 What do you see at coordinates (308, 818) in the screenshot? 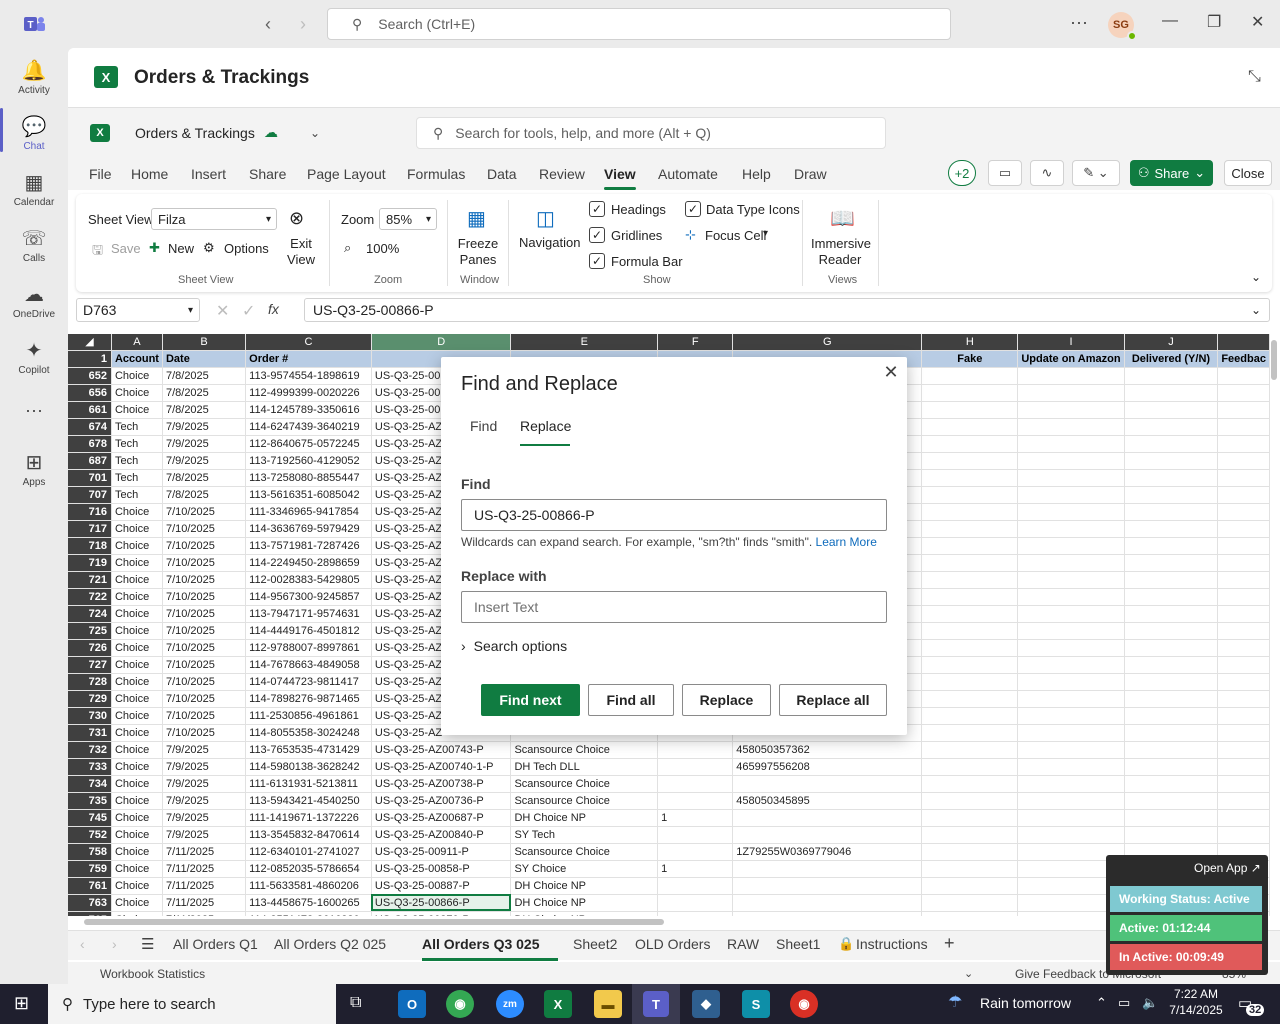
I see `table-cell: 111-1419671-1372226` at bounding box center [308, 818].